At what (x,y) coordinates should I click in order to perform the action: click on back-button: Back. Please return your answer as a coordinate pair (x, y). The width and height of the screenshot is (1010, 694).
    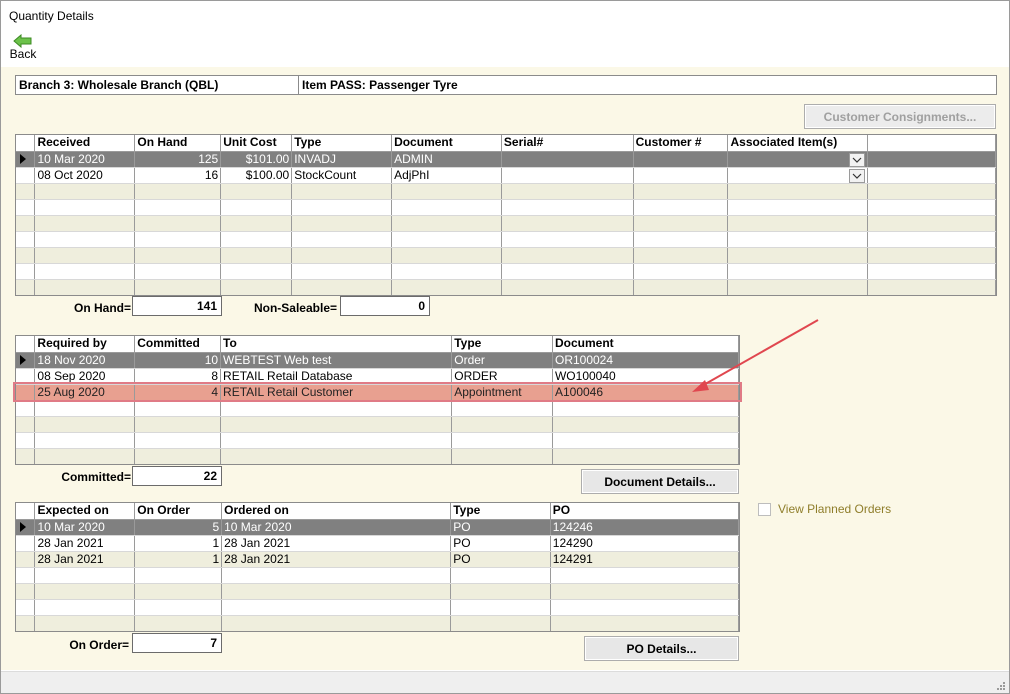
    Looking at the image, I should click on (23, 49).